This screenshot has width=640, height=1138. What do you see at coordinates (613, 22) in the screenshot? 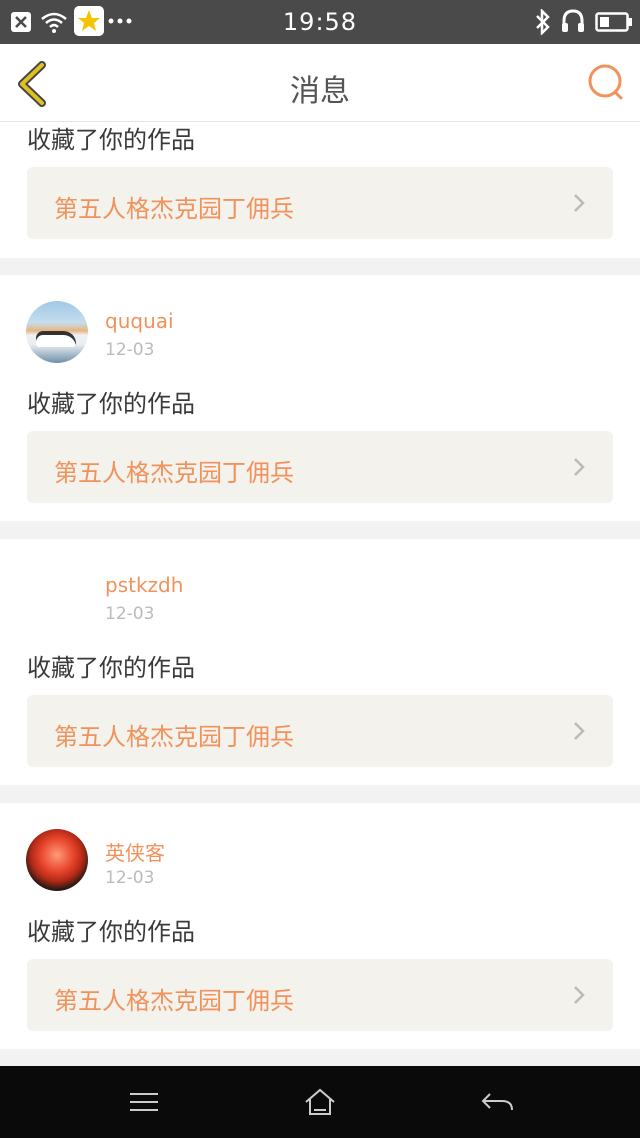
I see `battery-icon` at bounding box center [613, 22].